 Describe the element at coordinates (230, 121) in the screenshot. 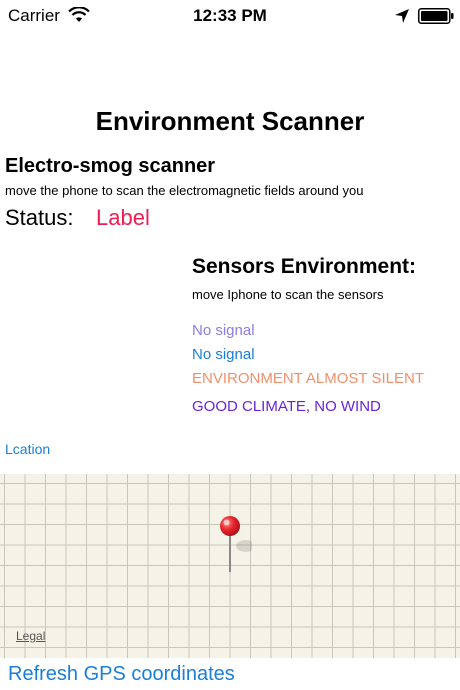

I see `page-title: Environment Scanner` at that location.